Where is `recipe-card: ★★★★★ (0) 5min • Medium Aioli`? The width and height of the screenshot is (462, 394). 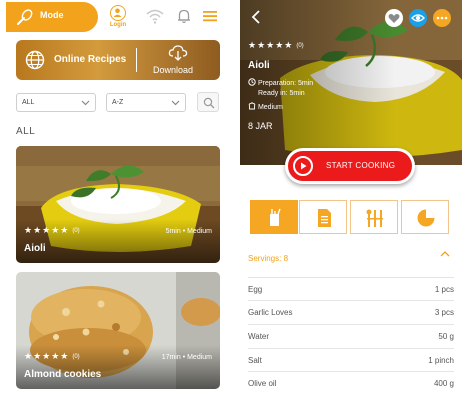 recipe-card: ★★★★★ (0) 5min • Medium Aioli is located at coordinates (118, 204).